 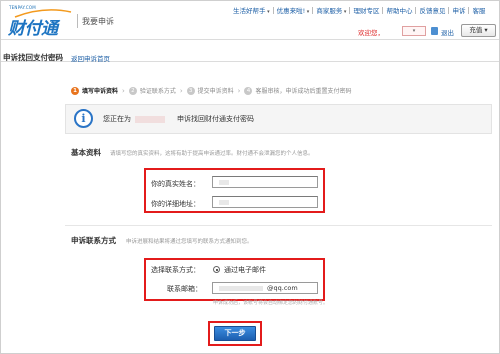 I want to click on real-name-label: 你的真实姓名：, so click(x=175, y=184).